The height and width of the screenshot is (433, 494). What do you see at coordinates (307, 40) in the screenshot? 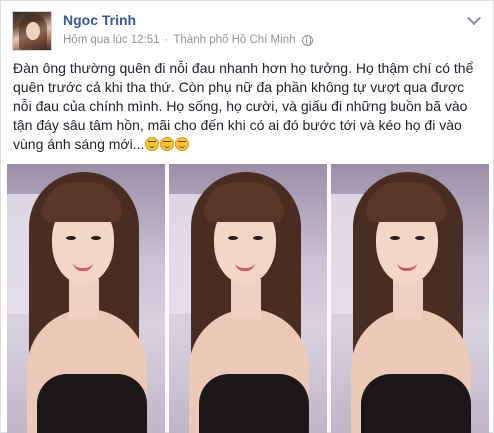
I see `globe-icon` at bounding box center [307, 40].